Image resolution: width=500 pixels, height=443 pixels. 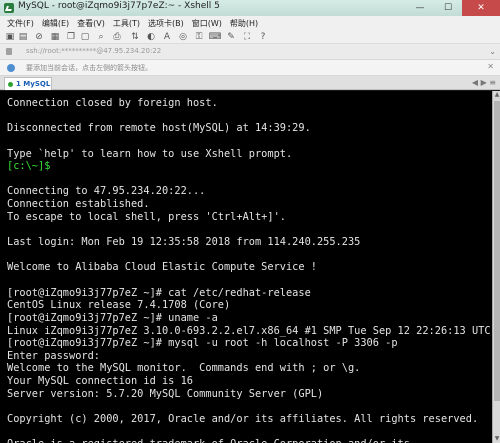 I want to click on find-icon: ⌕, so click(x=101, y=37).